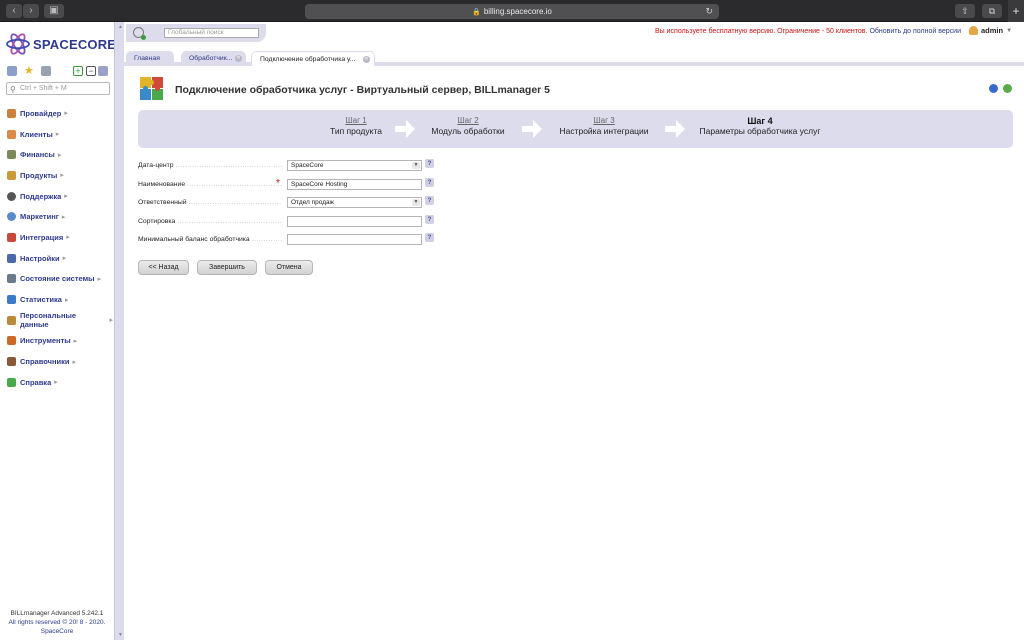 This screenshot has width=1024, height=640. What do you see at coordinates (313, 58) in the screenshot?
I see `tab-connect-handler: Подключение обработчика у... ✕` at bounding box center [313, 58].